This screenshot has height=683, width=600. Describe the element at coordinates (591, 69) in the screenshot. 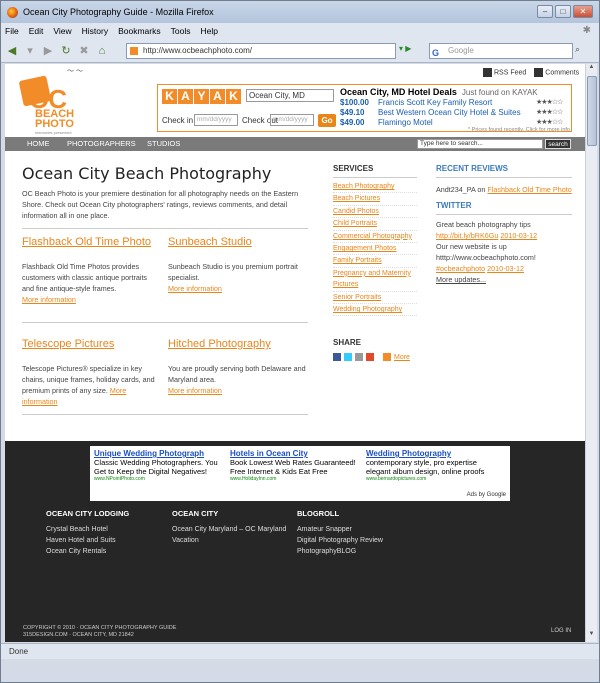

I see `scroll-up-icon: ▲` at that location.